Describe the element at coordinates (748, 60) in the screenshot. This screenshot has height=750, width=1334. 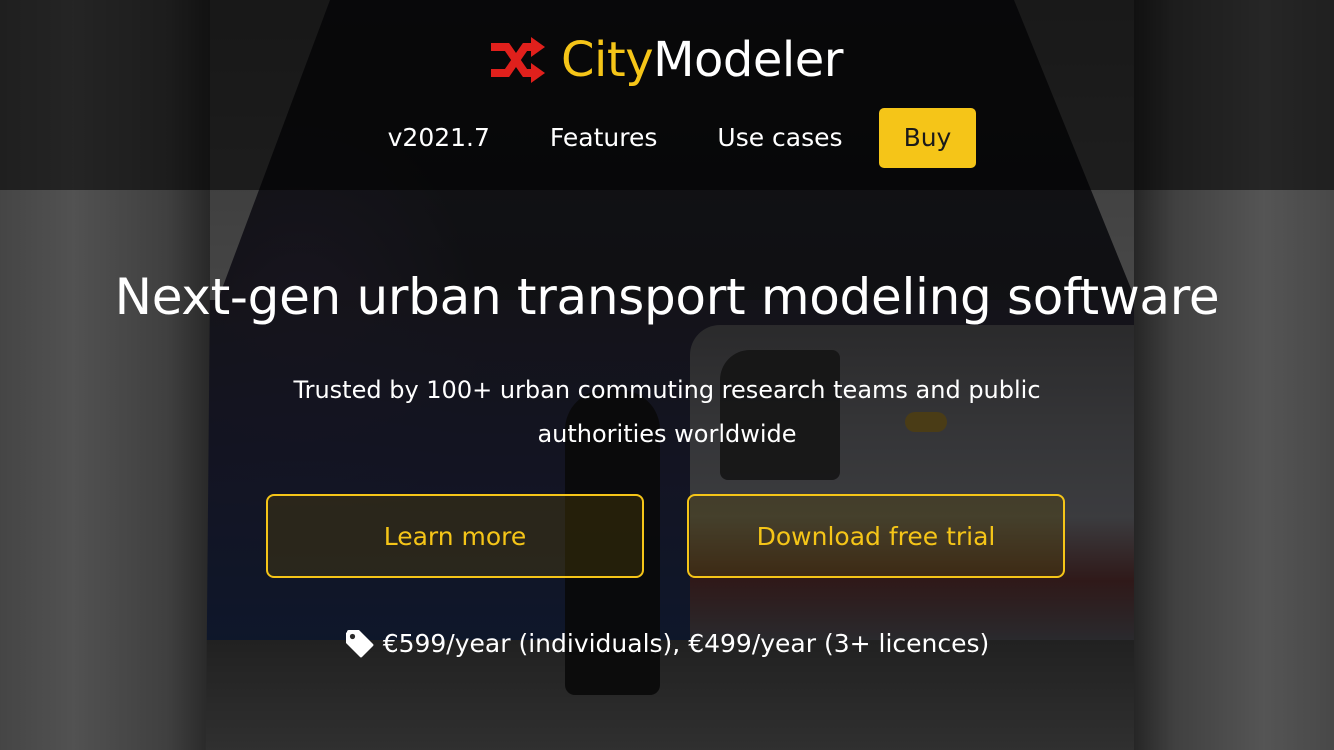
I see `brand-name-modeler: Modeler` at that location.